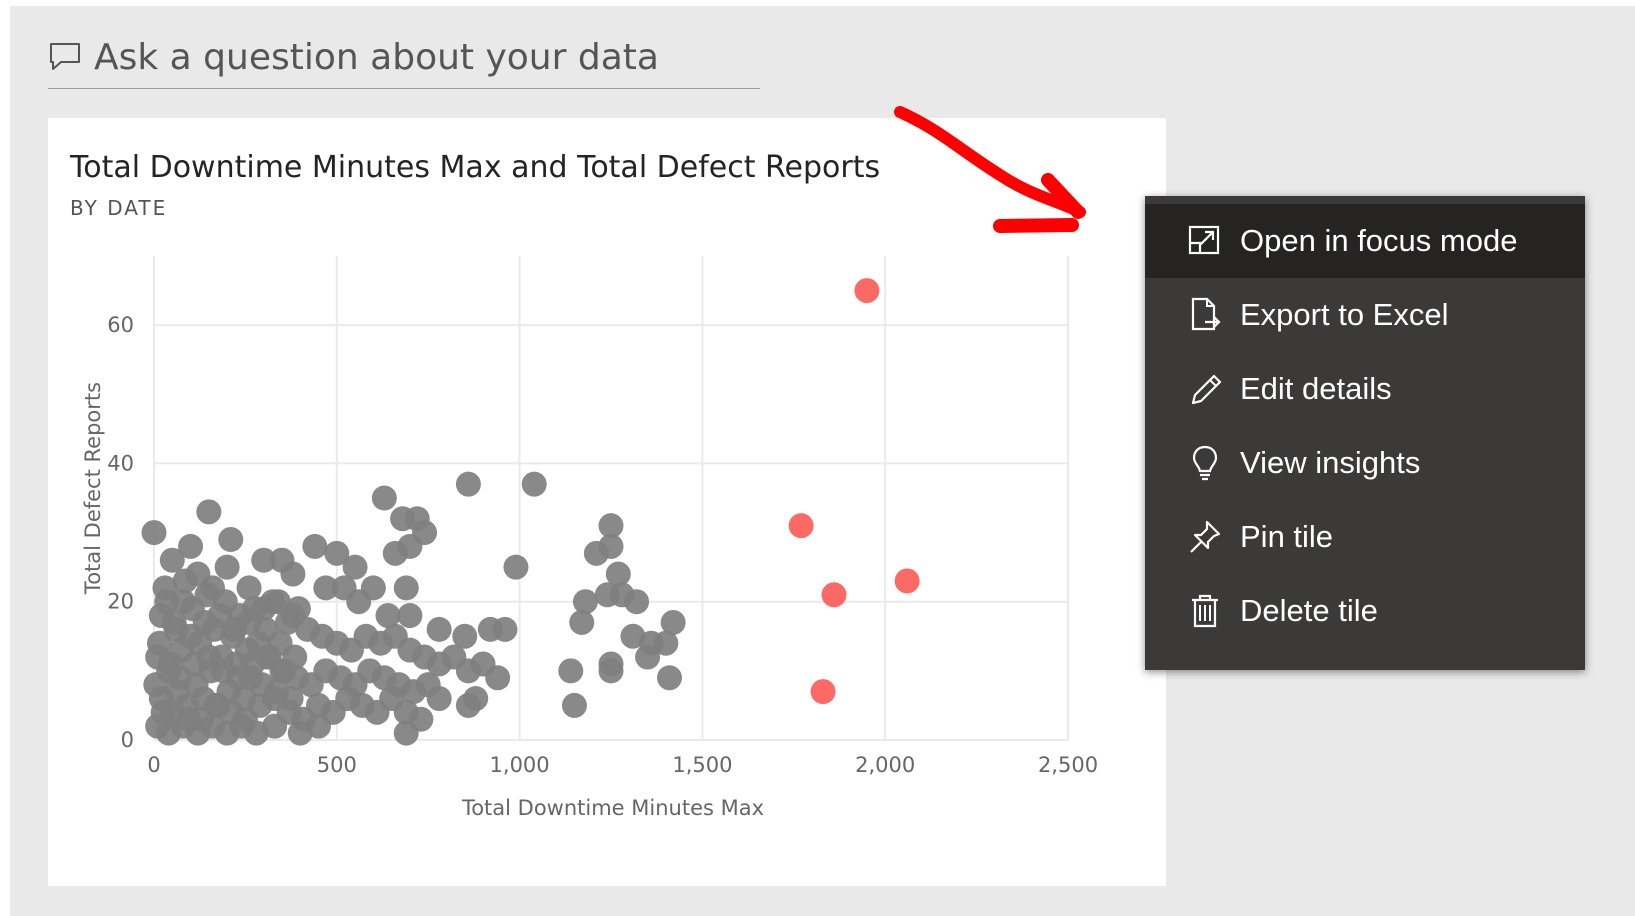 This screenshot has width=1635, height=916. I want to click on x-axis-title: Total Downtime Minutes Max, so click(612, 808).